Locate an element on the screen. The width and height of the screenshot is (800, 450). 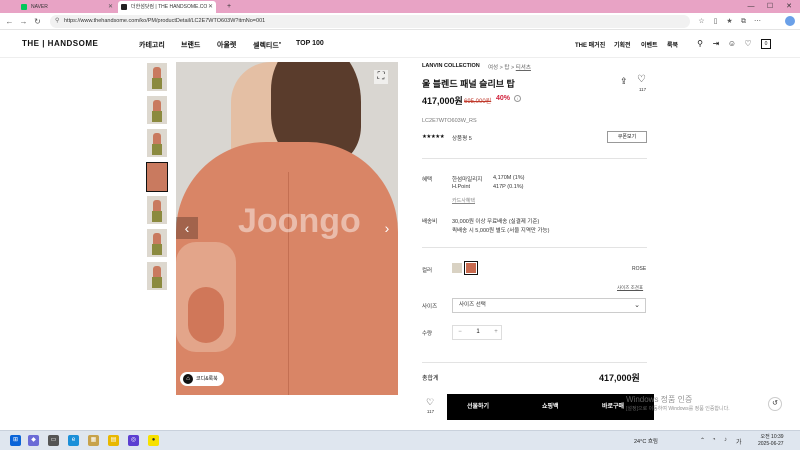
minimize-button: — is located at coordinates (751, 6).